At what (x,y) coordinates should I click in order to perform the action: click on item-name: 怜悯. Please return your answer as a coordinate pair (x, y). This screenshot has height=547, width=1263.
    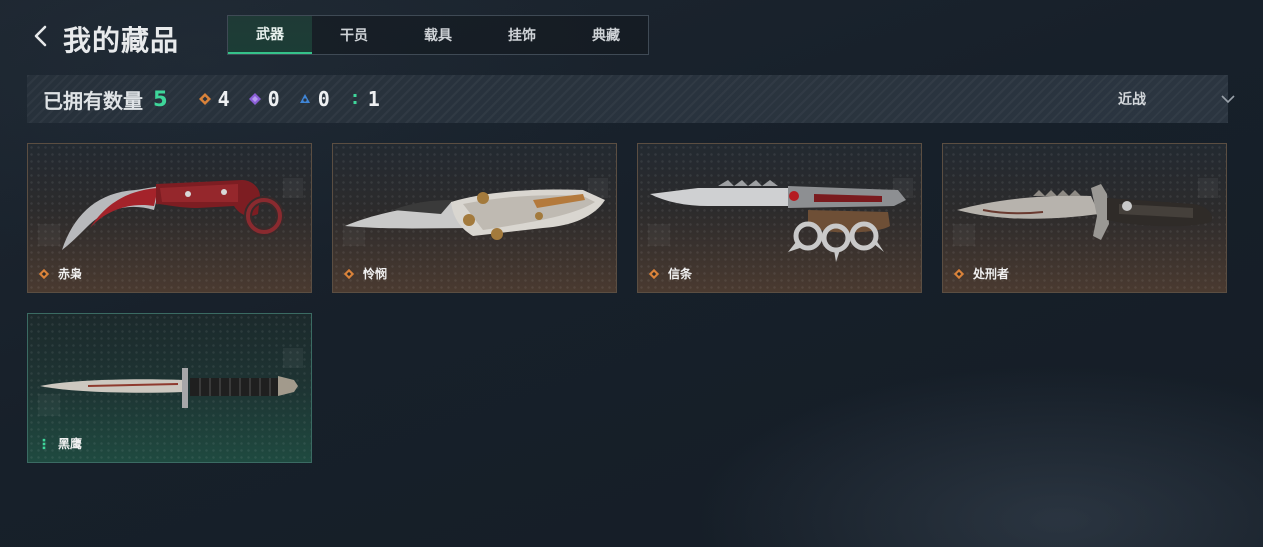
    Looking at the image, I should click on (365, 273).